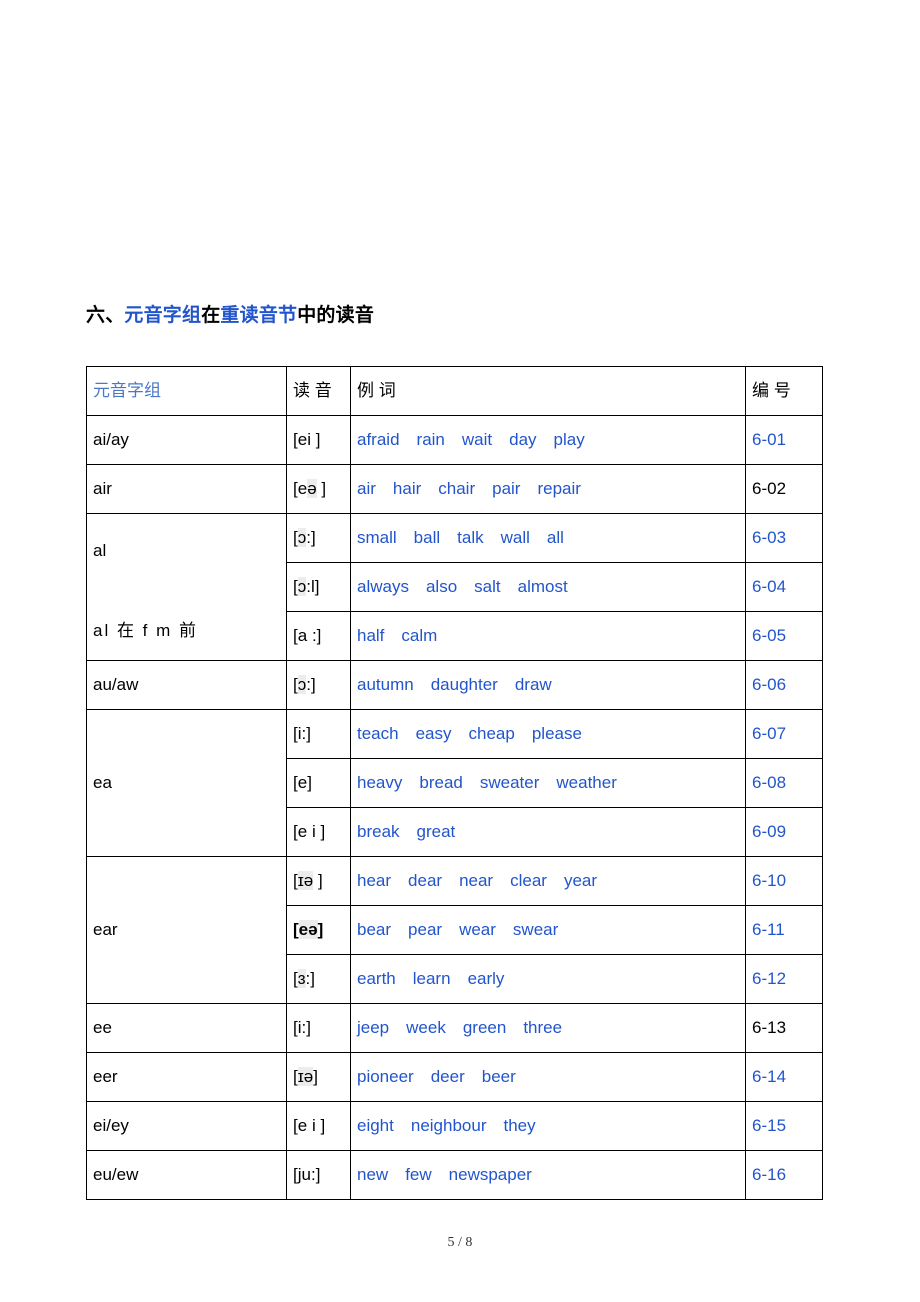  I want to click on audio-code: 6-16, so click(769, 1174).